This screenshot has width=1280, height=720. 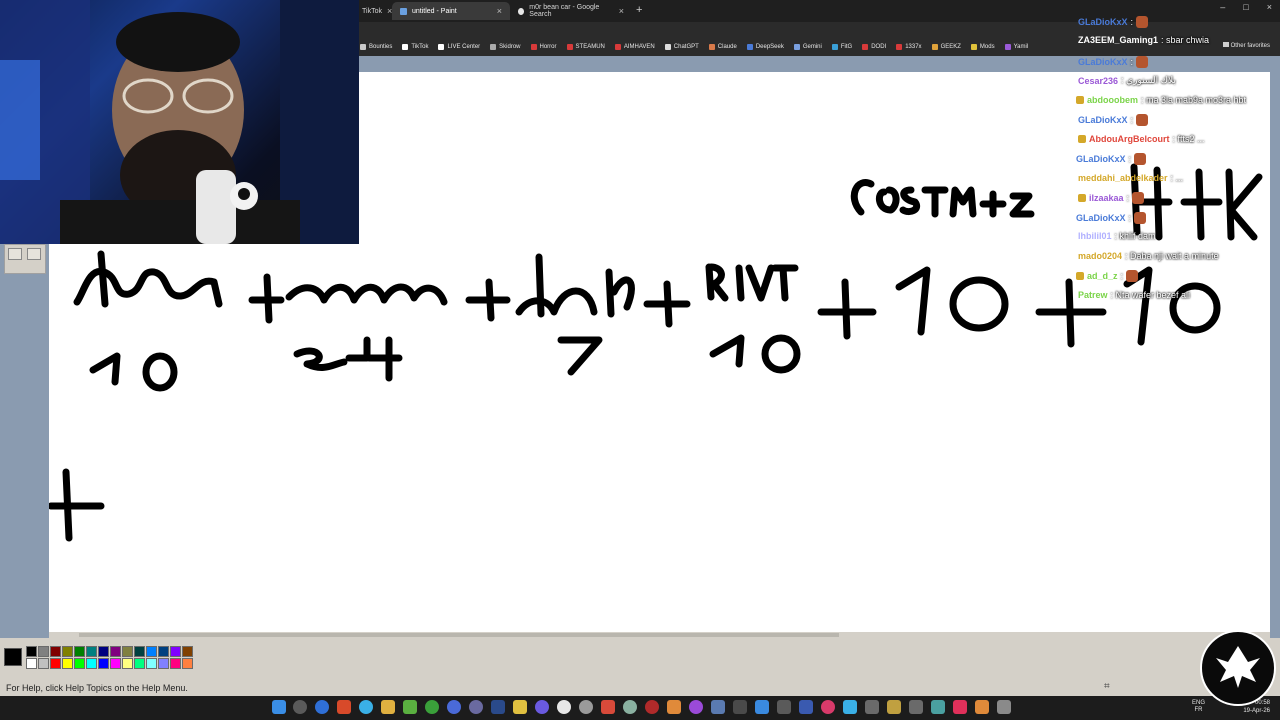 I want to click on chat-username: ilzaakaa, so click(x=1106, y=198).